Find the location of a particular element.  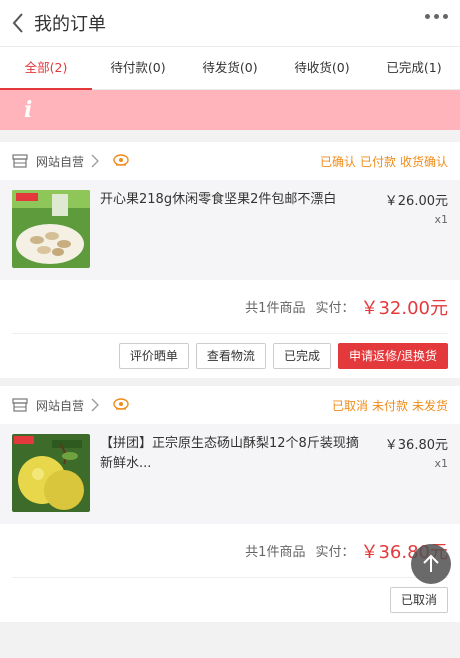

tab-completed: 已完成(1) is located at coordinates (414, 68).